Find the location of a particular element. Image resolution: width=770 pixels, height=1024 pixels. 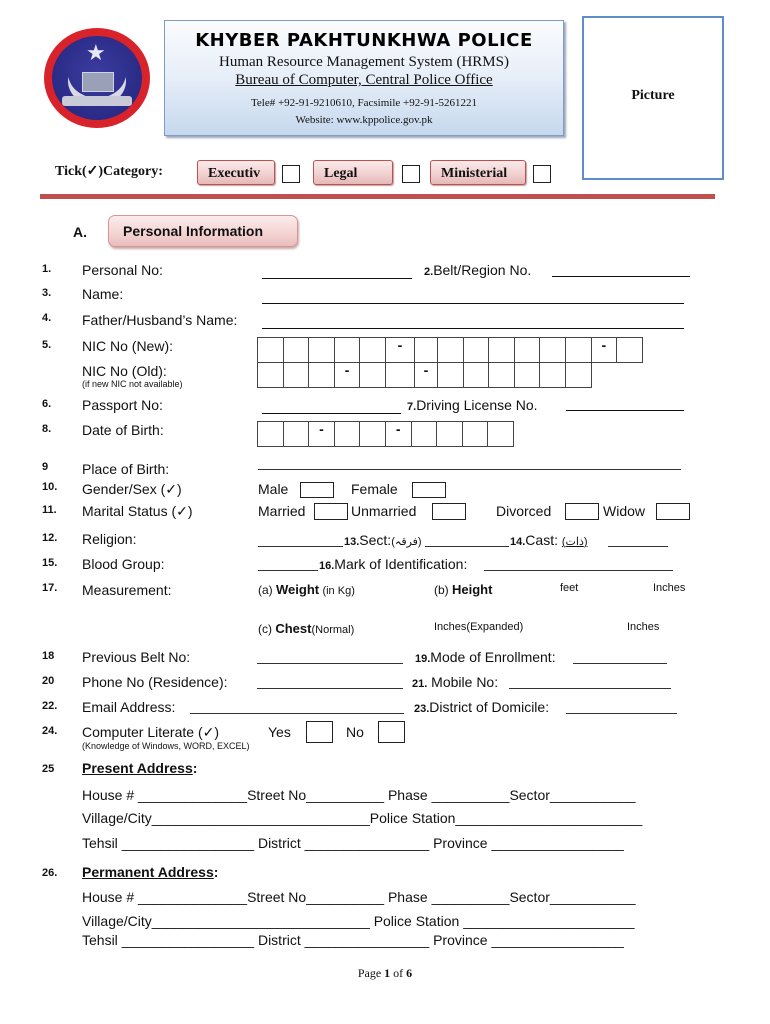

birth-place-field is located at coordinates (469, 469).